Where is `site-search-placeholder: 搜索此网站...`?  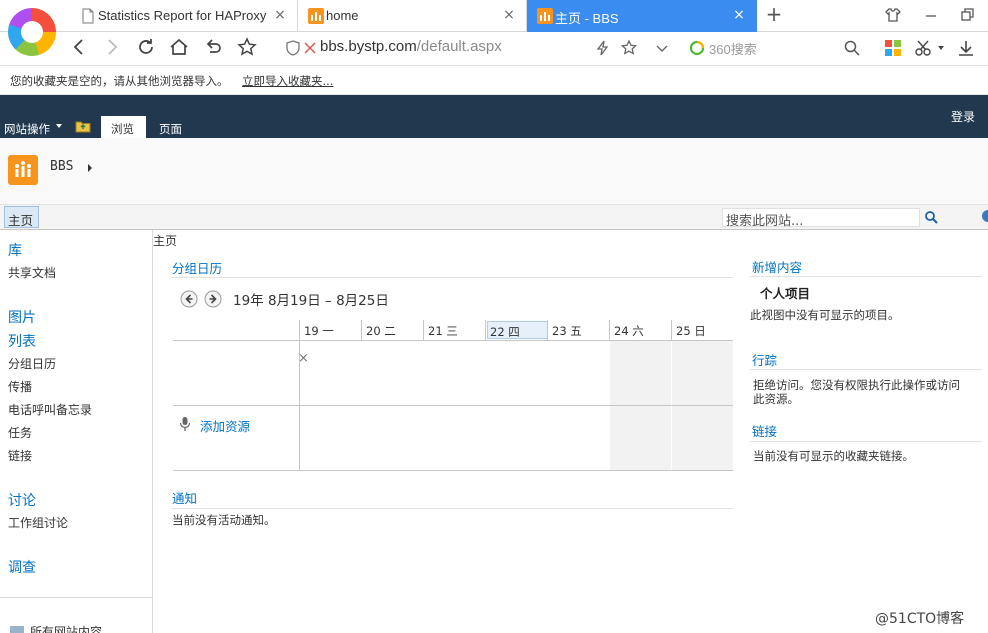
site-search-placeholder: 搜索此网站... is located at coordinates (765, 221).